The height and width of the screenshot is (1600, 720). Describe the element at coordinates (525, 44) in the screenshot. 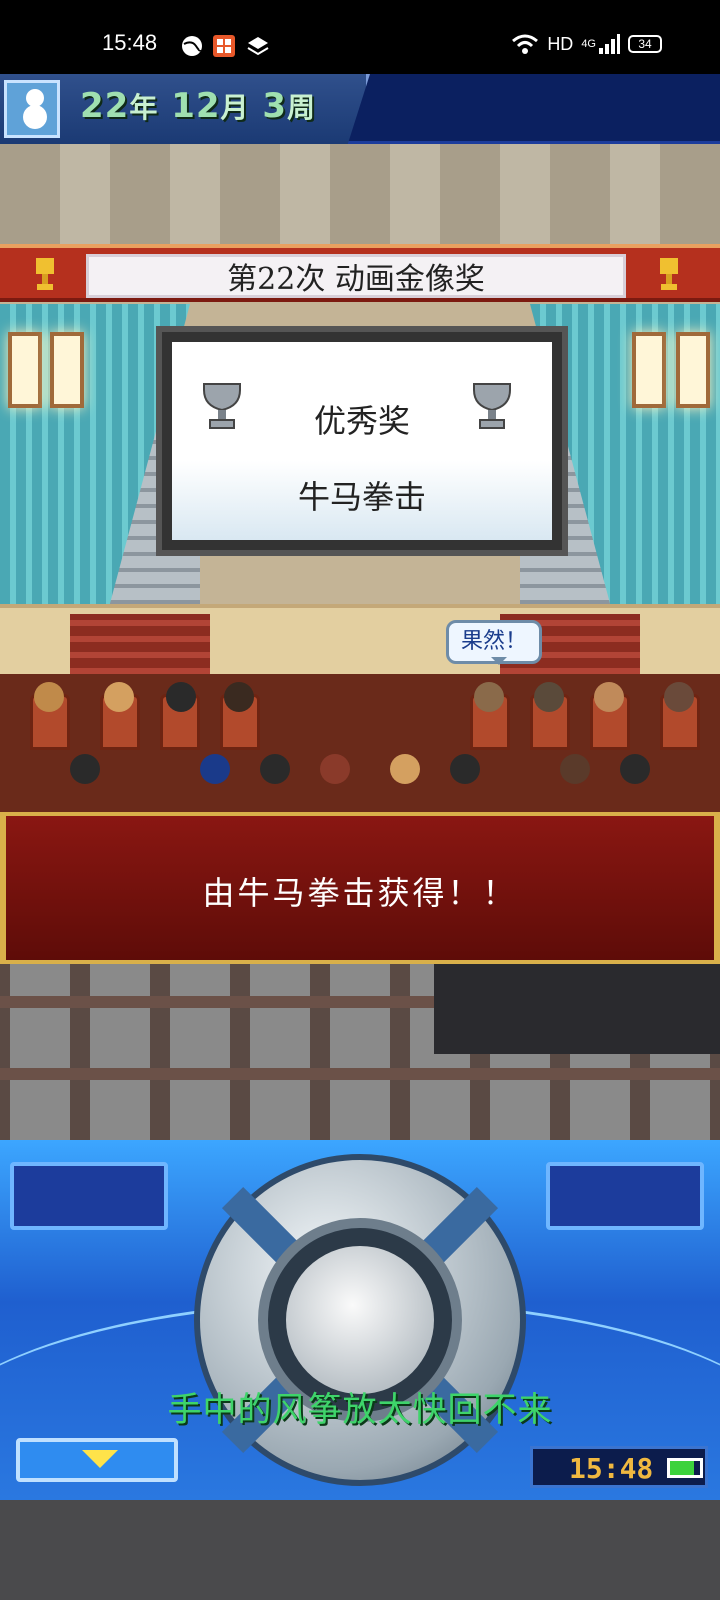

I see `wifi-icon` at that location.